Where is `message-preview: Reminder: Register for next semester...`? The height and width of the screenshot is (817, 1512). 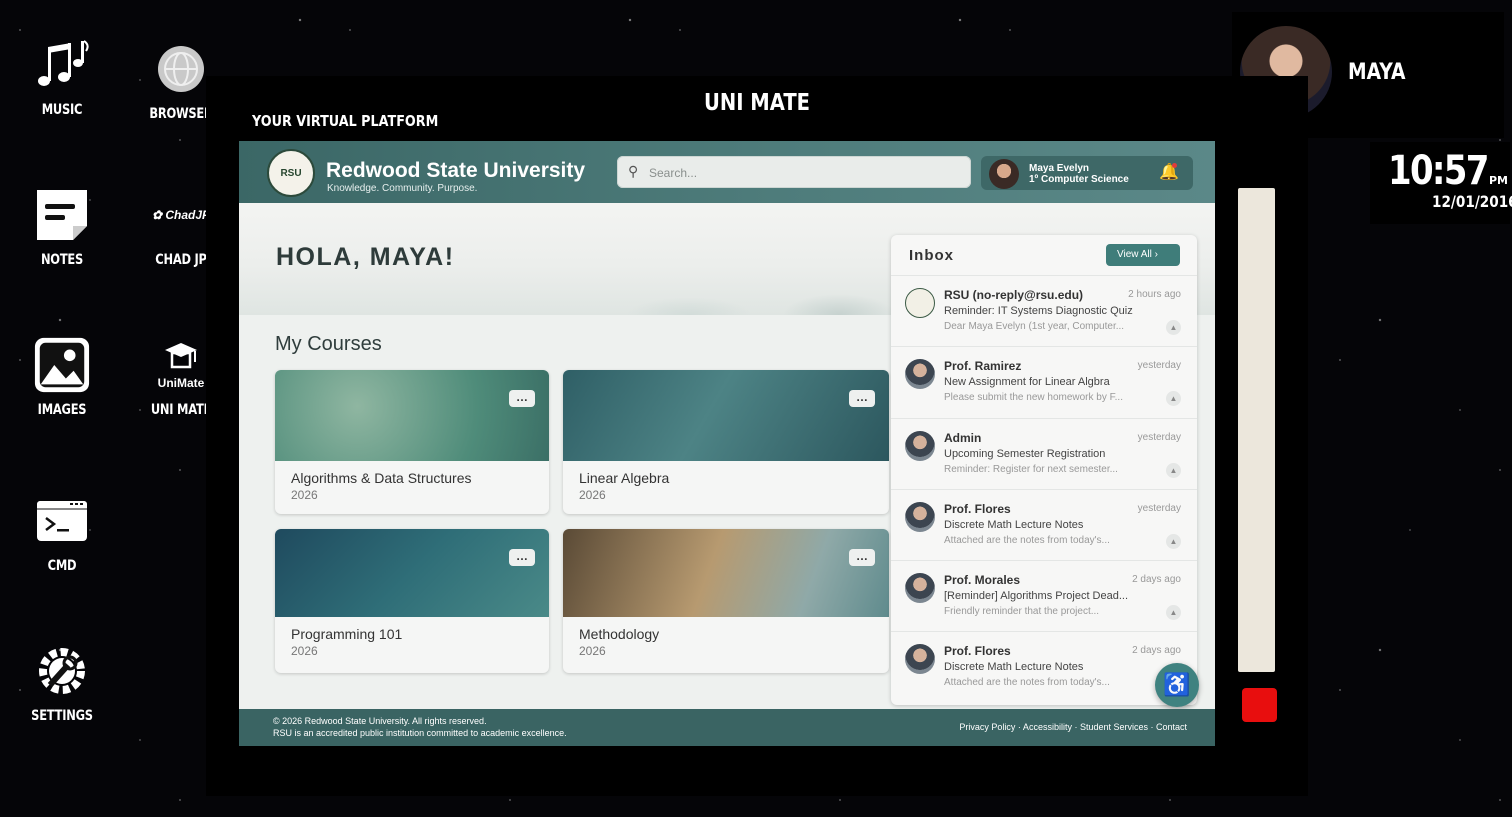
message-preview: Reminder: Register for next semester... is located at coordinates (1031, 469).